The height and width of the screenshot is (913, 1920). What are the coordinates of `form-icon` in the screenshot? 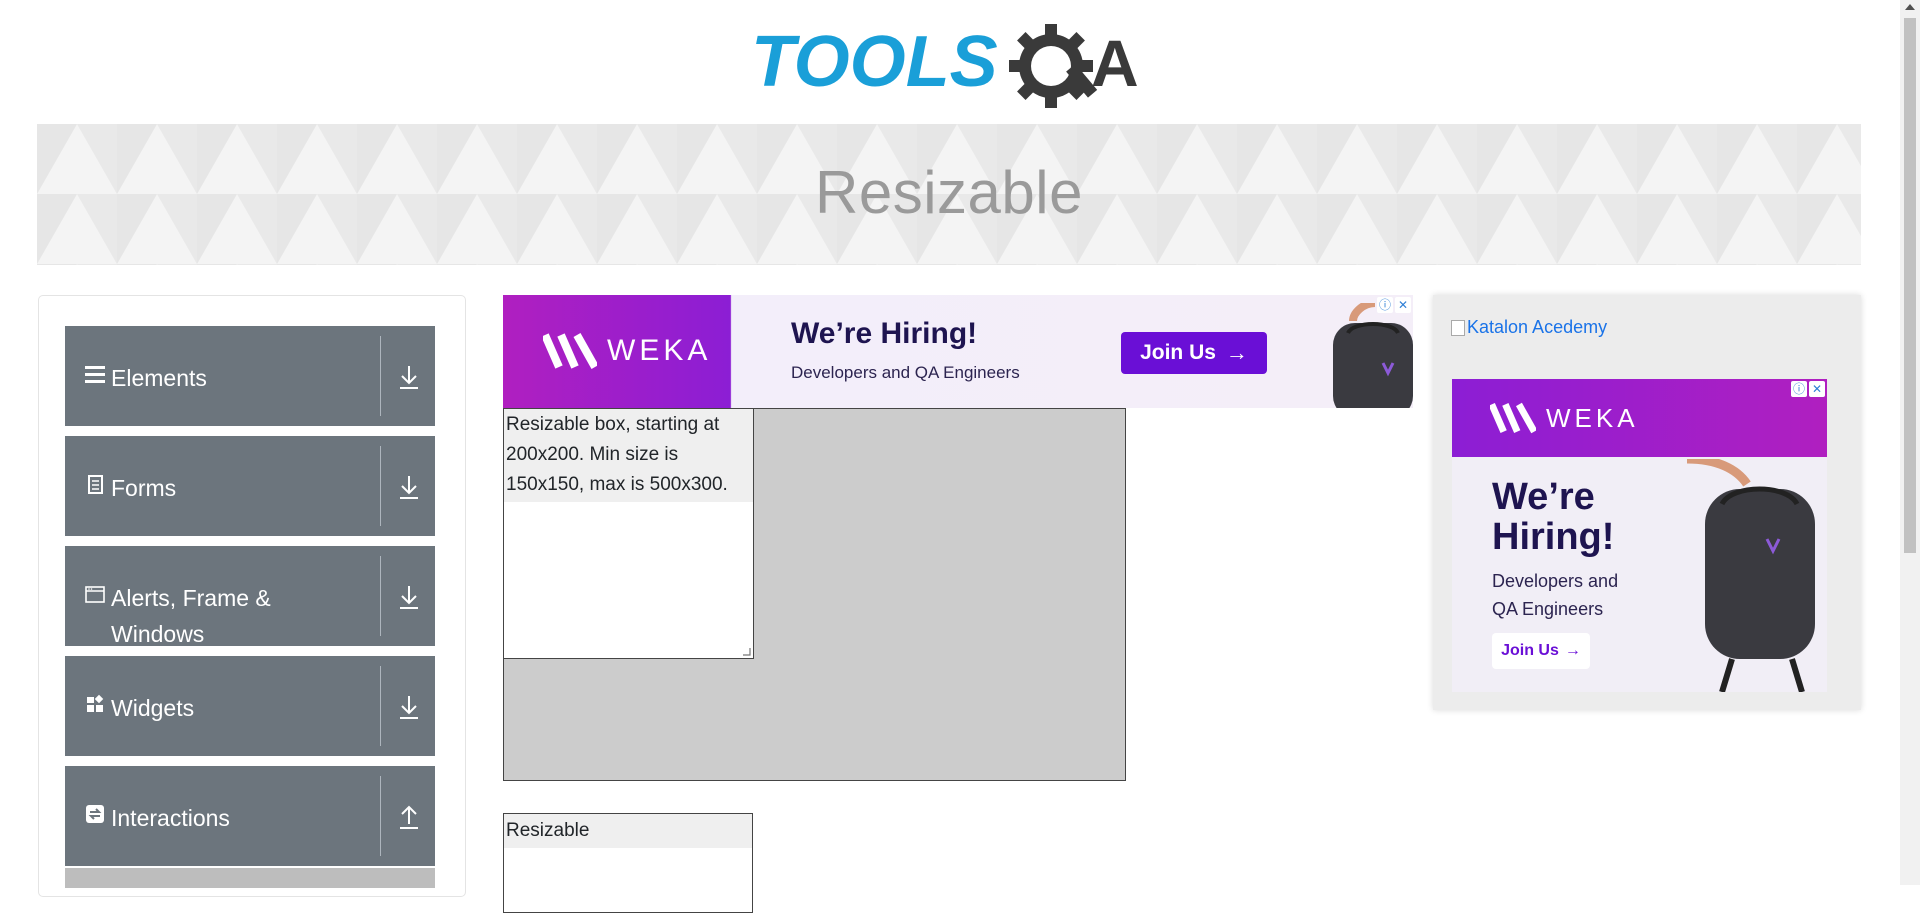 It's located at (95, 484).